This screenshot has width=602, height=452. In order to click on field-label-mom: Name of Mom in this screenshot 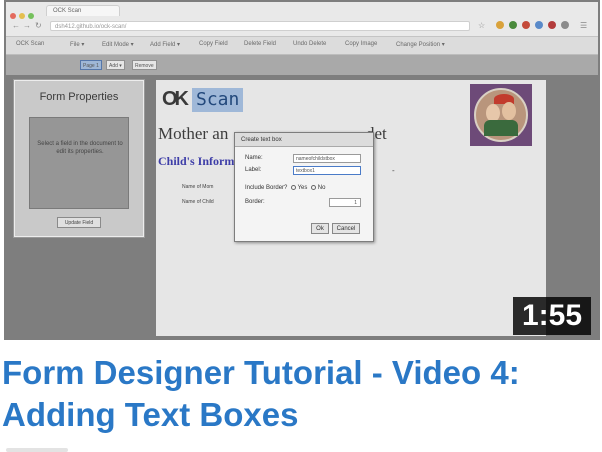, I will do `click(197, 187)`.